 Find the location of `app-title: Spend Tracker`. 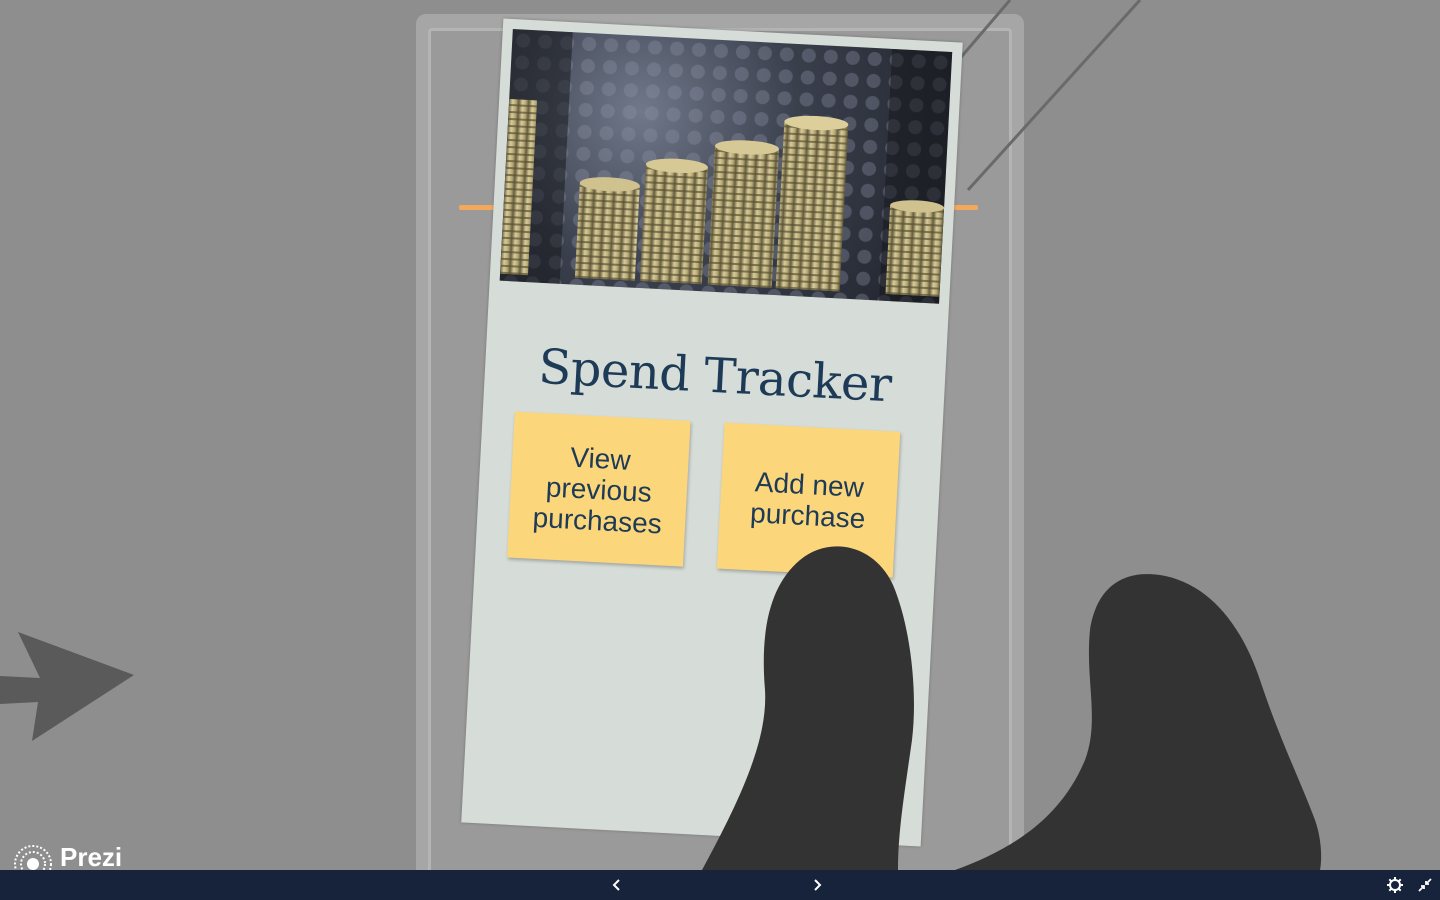

app-title: Spend Tracker is located at coordinates (715, 376).